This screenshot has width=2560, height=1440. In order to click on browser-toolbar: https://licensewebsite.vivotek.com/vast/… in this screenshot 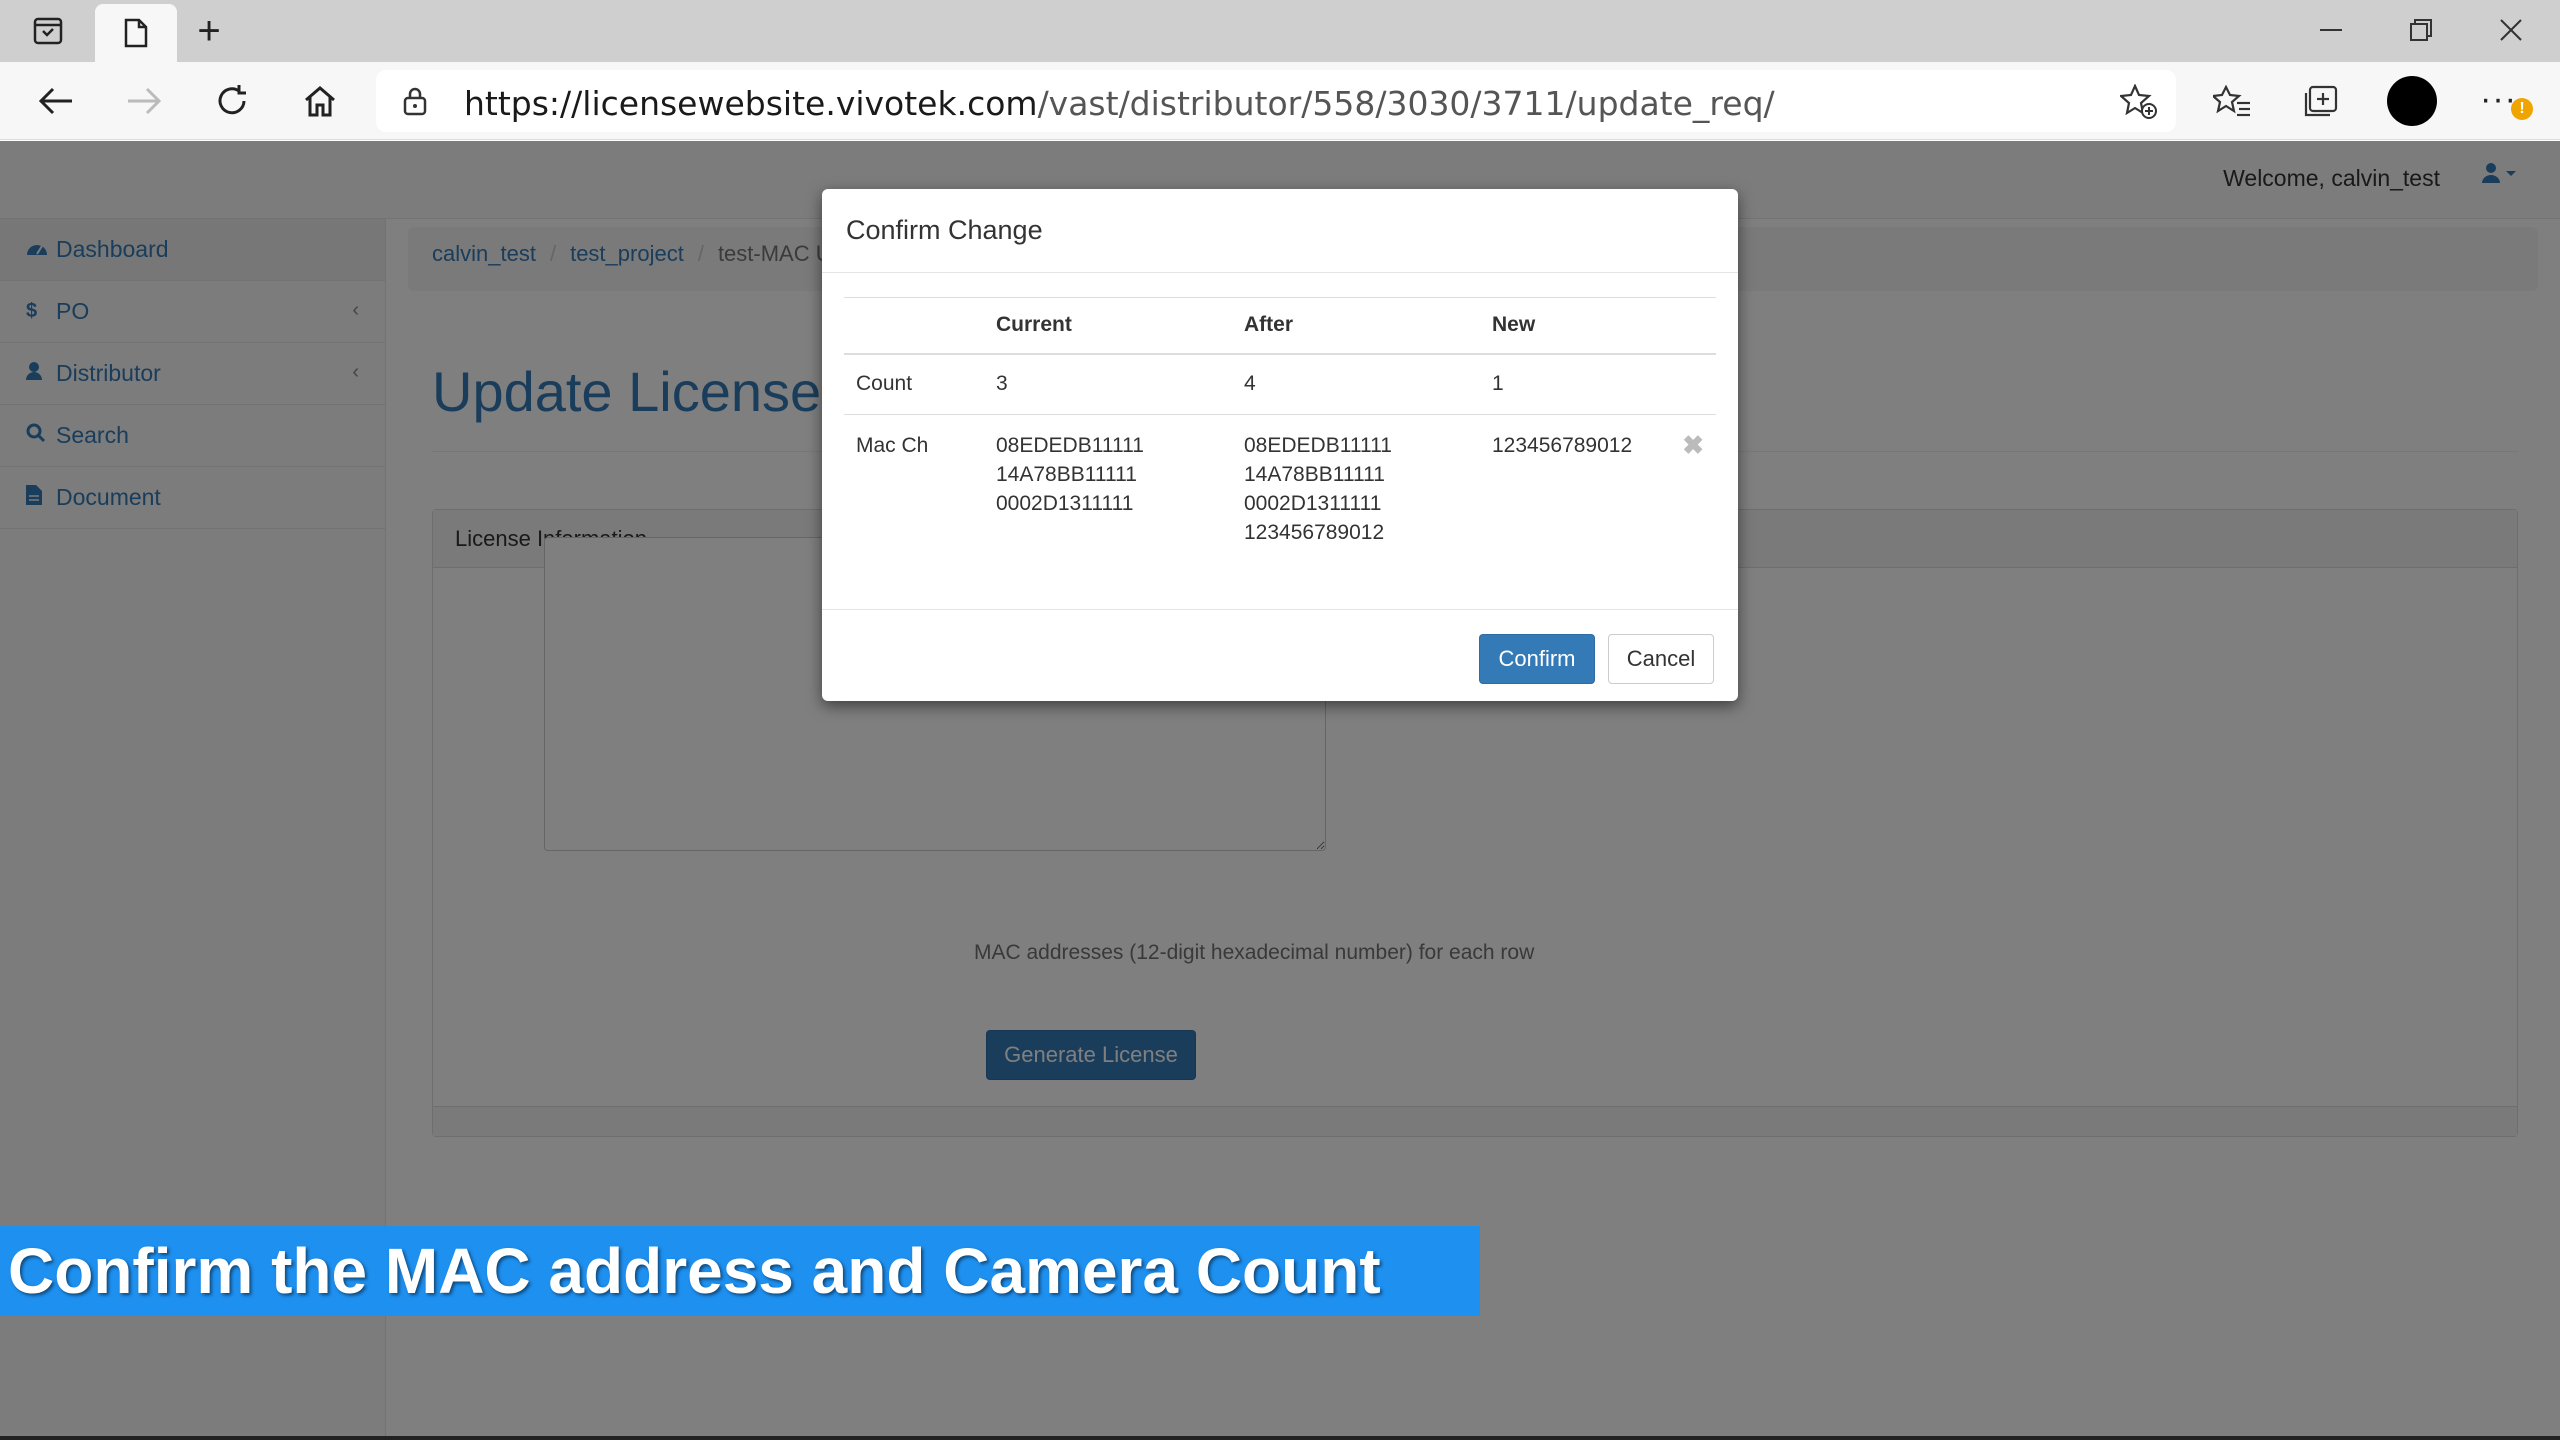, I will do `click(1280, 101)`.